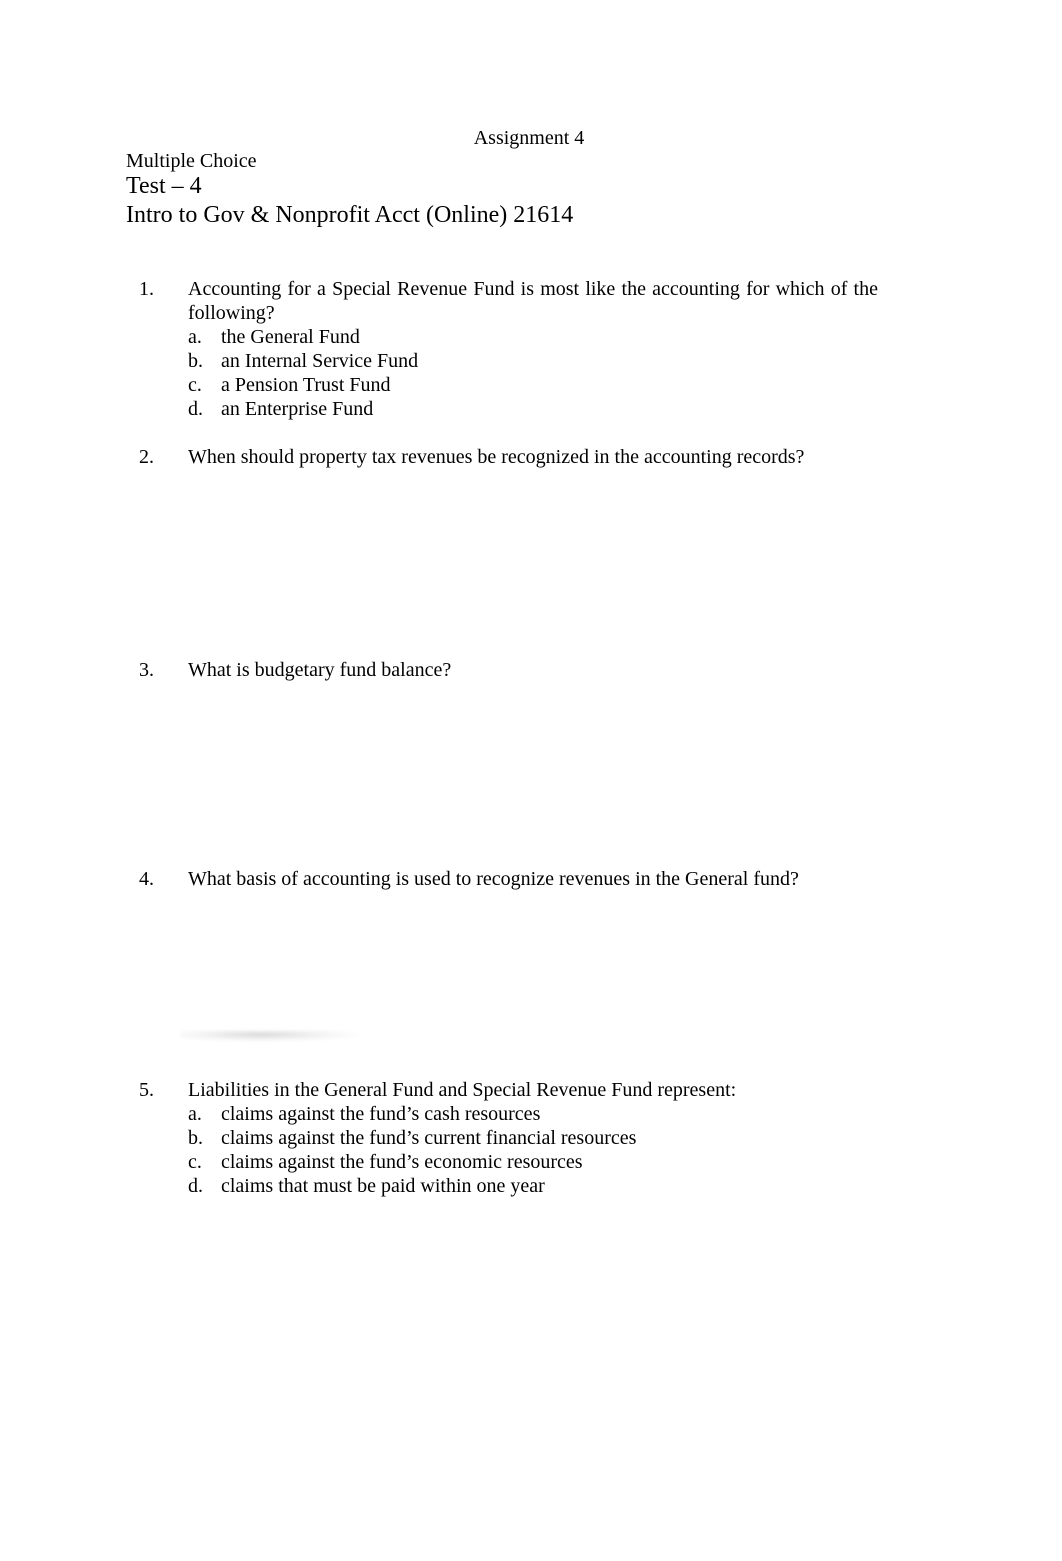 Image resolution: width=1062 pixels, height=1561 pixels. What do you see at coordinates (519, 670) in the screenshot?
I see `question-3: 3. What is budgetary fund balance?` at bounding box center [519, 670].